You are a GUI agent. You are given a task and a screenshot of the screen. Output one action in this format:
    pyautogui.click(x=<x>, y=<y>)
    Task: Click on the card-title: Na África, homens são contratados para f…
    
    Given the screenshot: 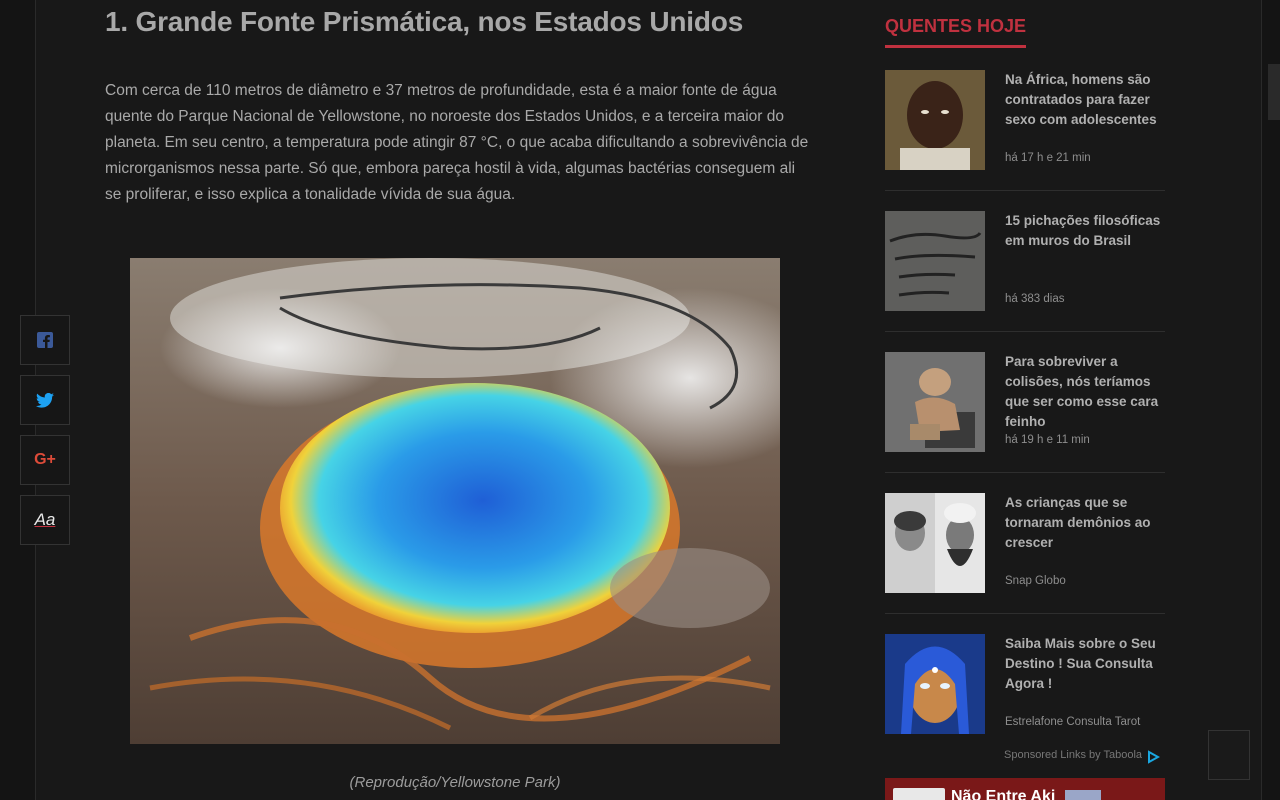 What is the action you would take?
    pyautogui.click(x=1085, y=100)
    